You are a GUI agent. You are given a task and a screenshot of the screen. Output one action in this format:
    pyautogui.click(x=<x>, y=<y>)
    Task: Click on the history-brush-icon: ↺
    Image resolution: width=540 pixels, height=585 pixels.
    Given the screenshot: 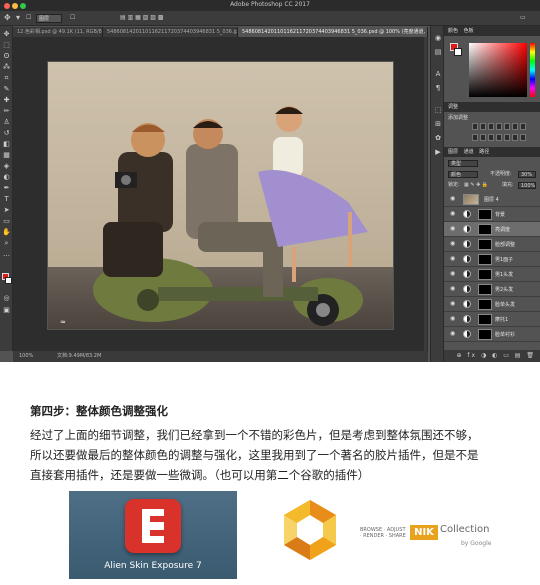 What is the action you would take?
    pyautogui.click(x=6, y=133)
    